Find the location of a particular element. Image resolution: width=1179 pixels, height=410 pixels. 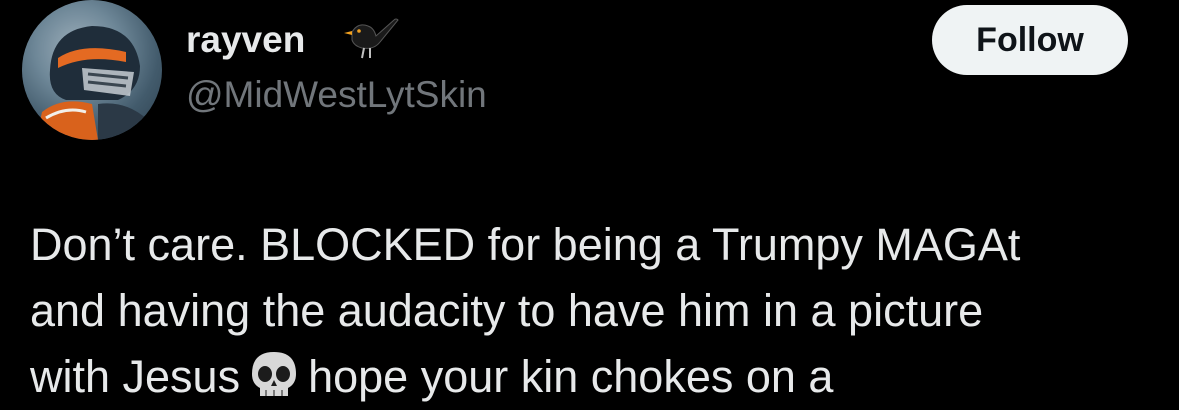

blackbird-icon is located at coordinates (371, 38).